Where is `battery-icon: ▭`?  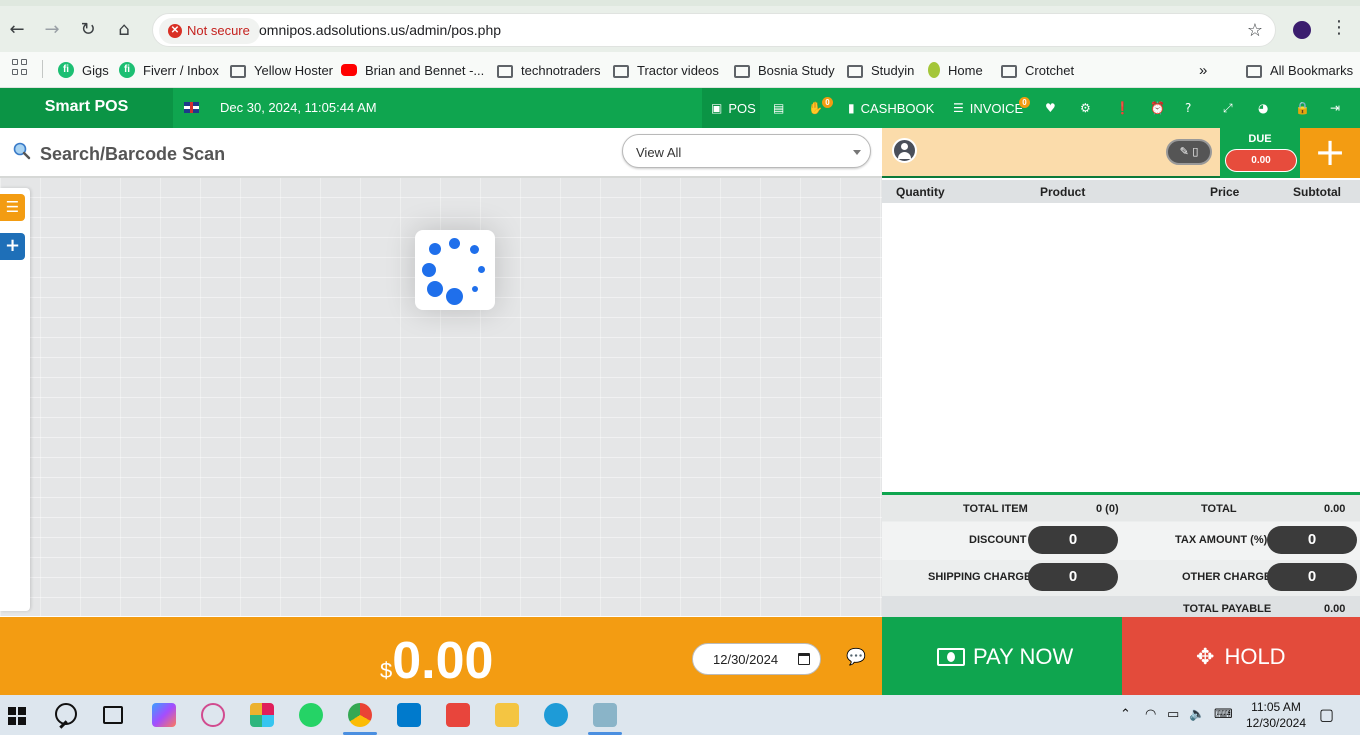
battery-icon: ▭ is located at coordinates (1173, 714).